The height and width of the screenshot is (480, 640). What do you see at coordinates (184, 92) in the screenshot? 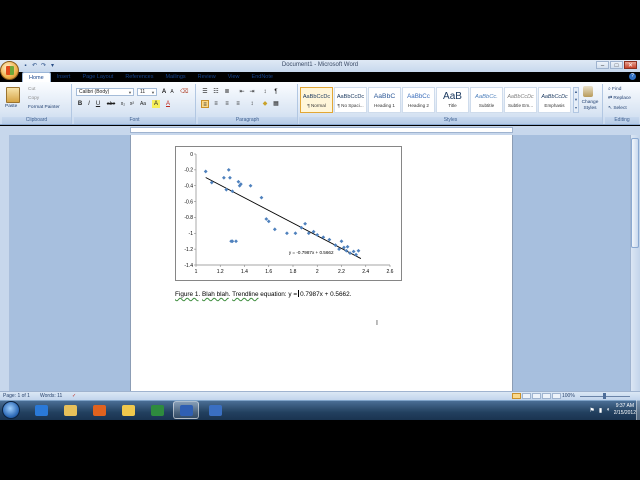
I see `clear-format-icon: ⌫` at bounding box center [184, 92].